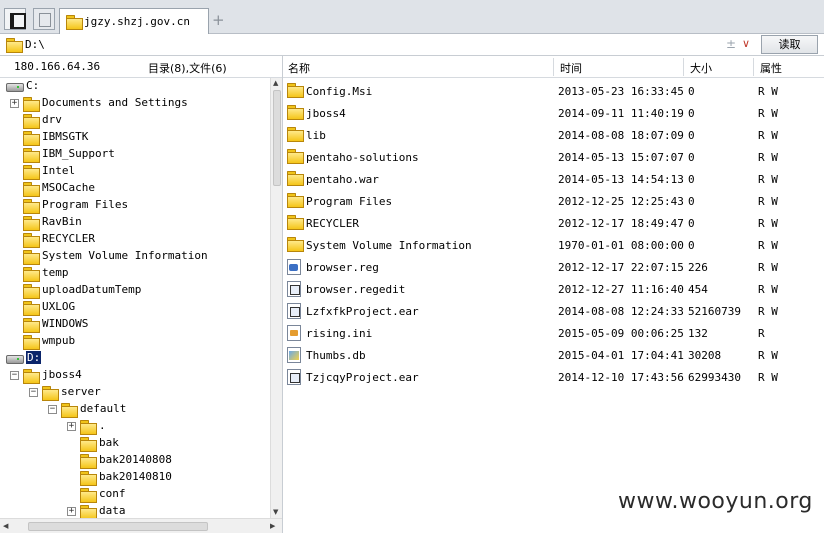 This screenshot has height=533, width=824. Describe the element at coordinates (5, 526) in the screenshot. I see `scroll-left-icon: ◀` at that location.